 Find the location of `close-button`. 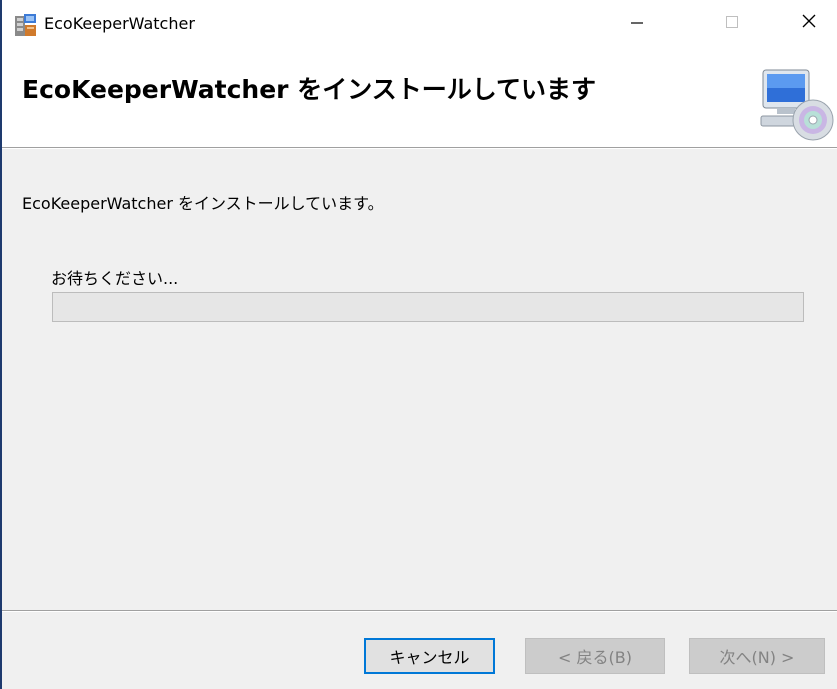

close-button is located at coordinates (808, 23).